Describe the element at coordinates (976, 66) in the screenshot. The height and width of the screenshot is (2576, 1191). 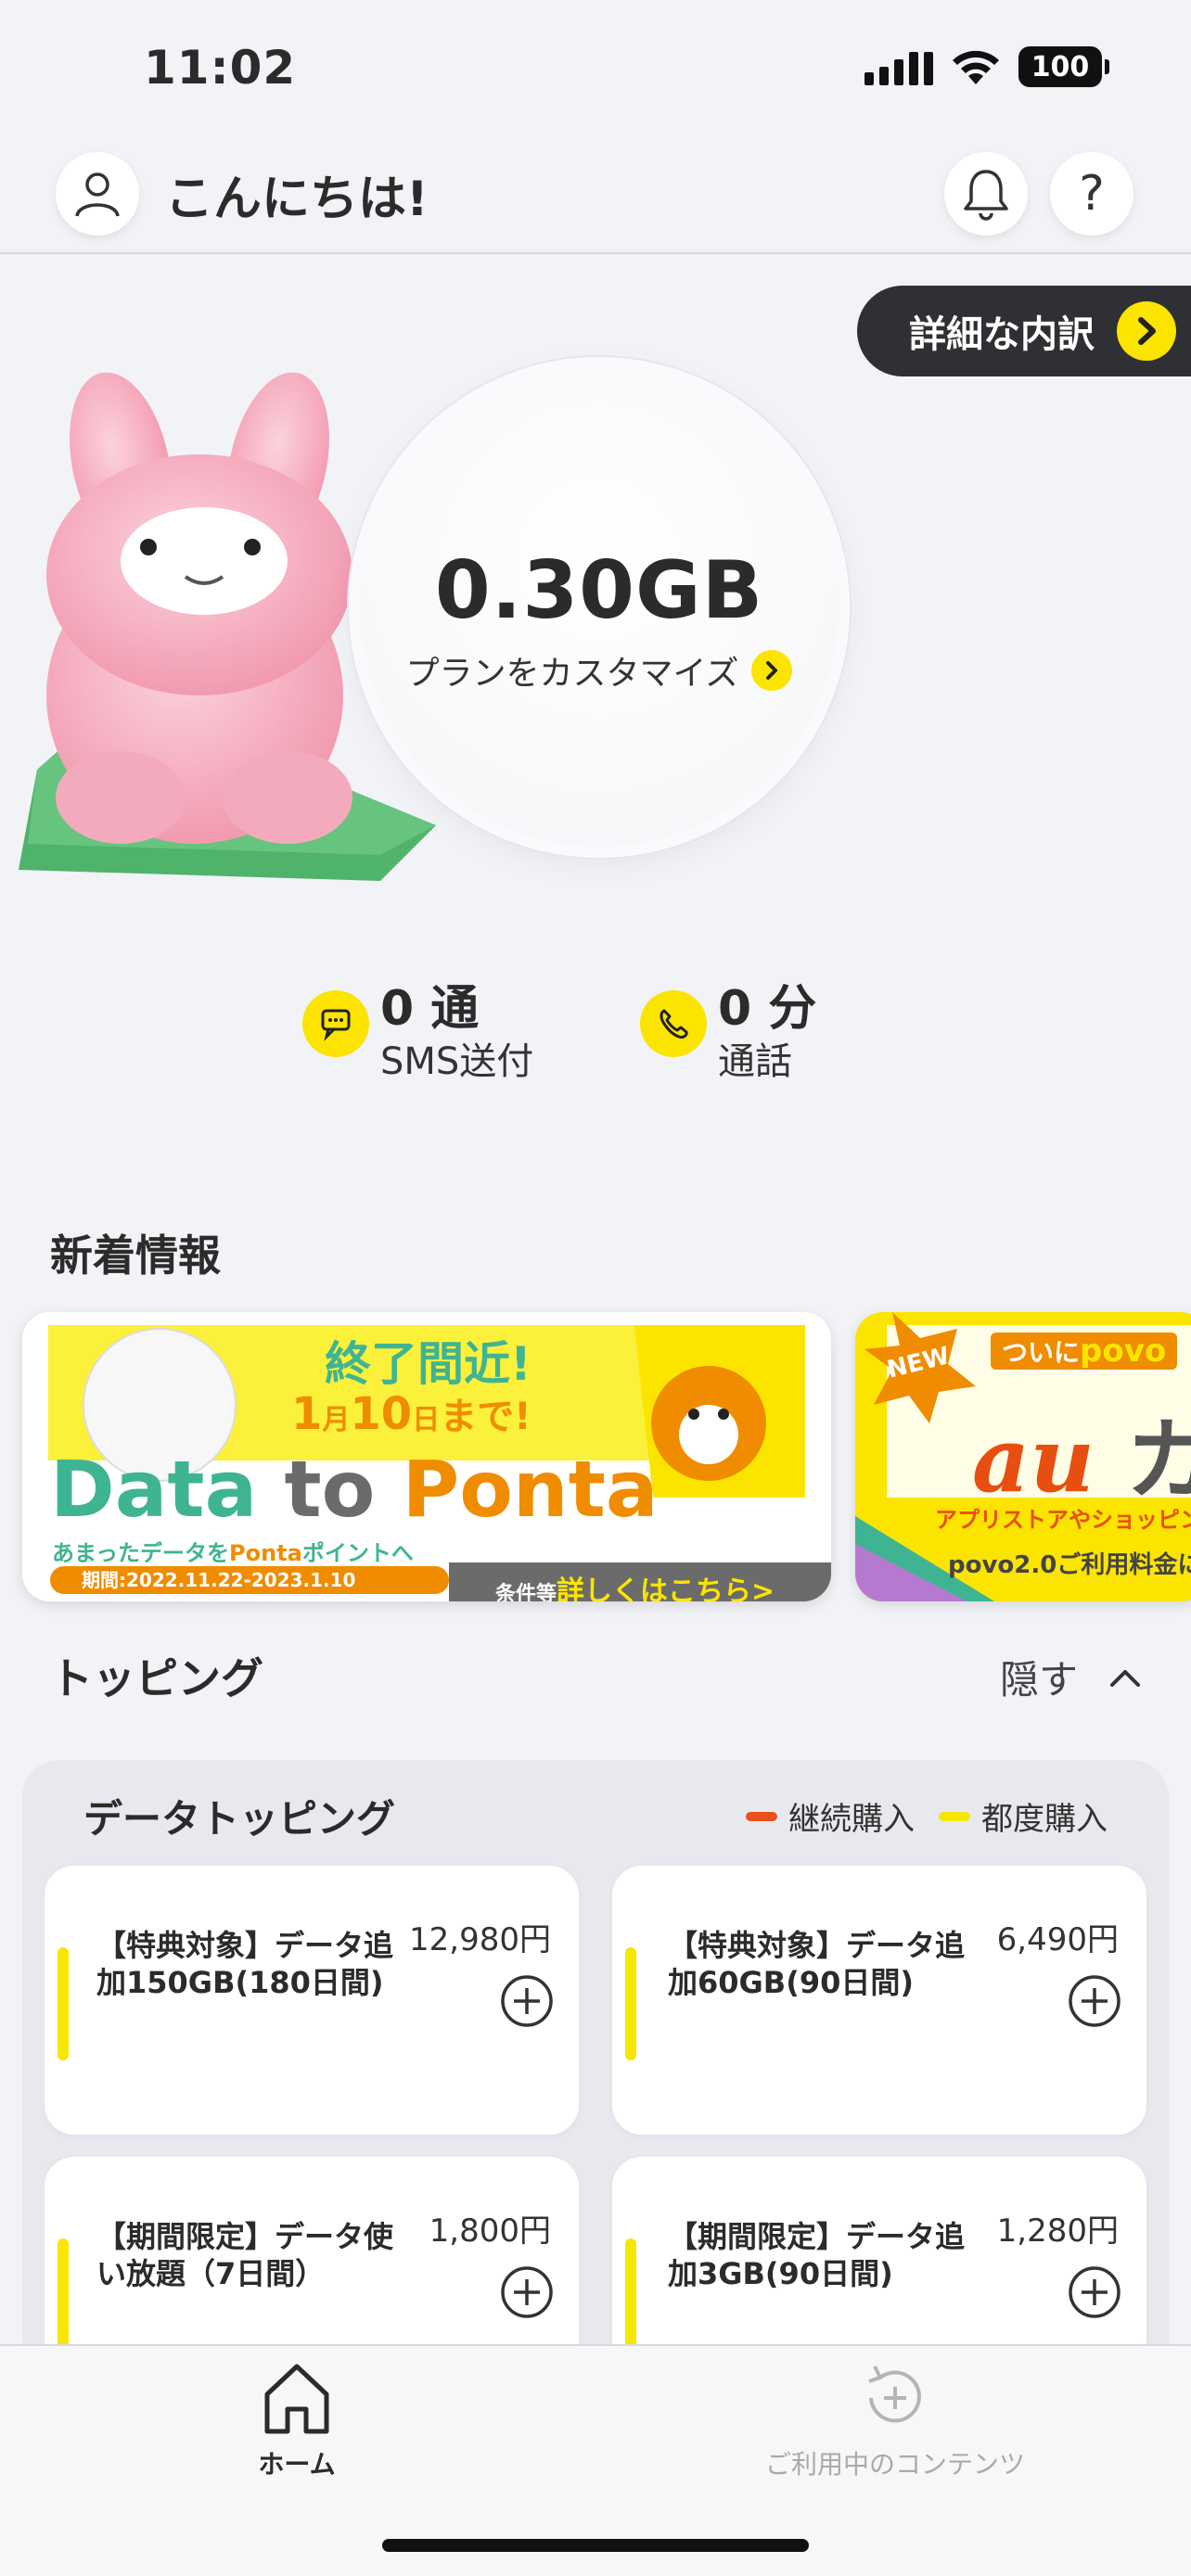
I see `wifi-icon` at that location.